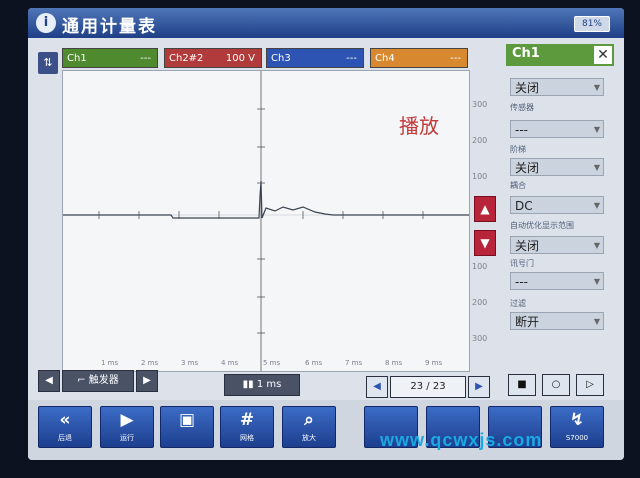  What do you see at coordinates (309, 420) in the screenshot?
I see `zoom-icon: ⌕` at bounding box center [309, 420].